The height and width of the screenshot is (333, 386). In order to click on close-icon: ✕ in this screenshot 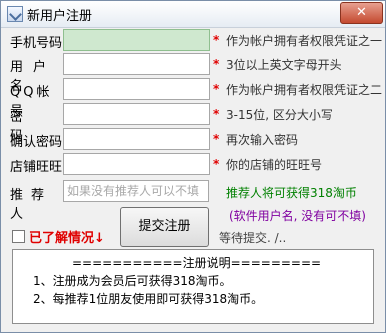, I will do `click(361, 12)`.